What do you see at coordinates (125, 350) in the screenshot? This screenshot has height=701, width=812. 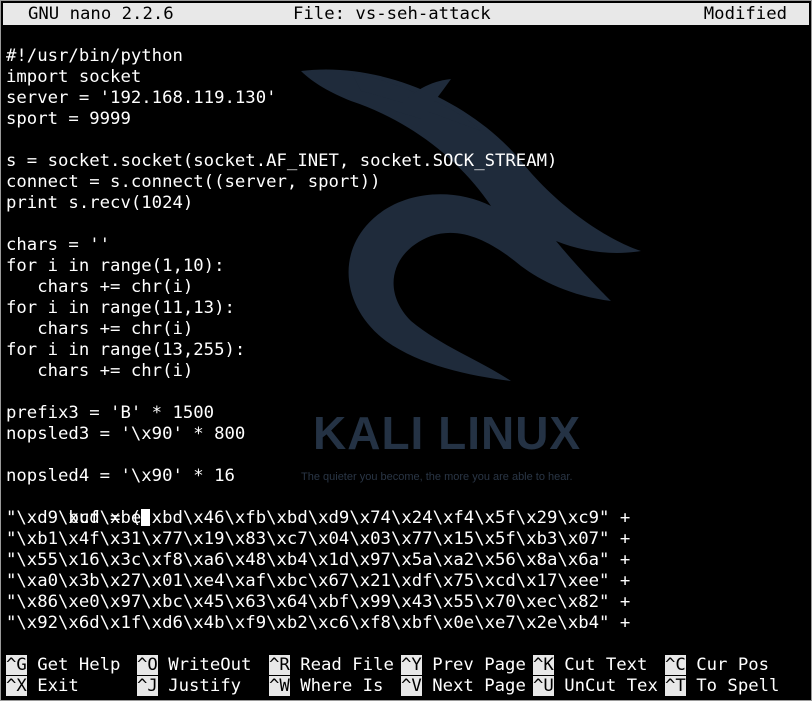 I see `code-line: for i in range(13,255):` at bounding box center [125, 350].